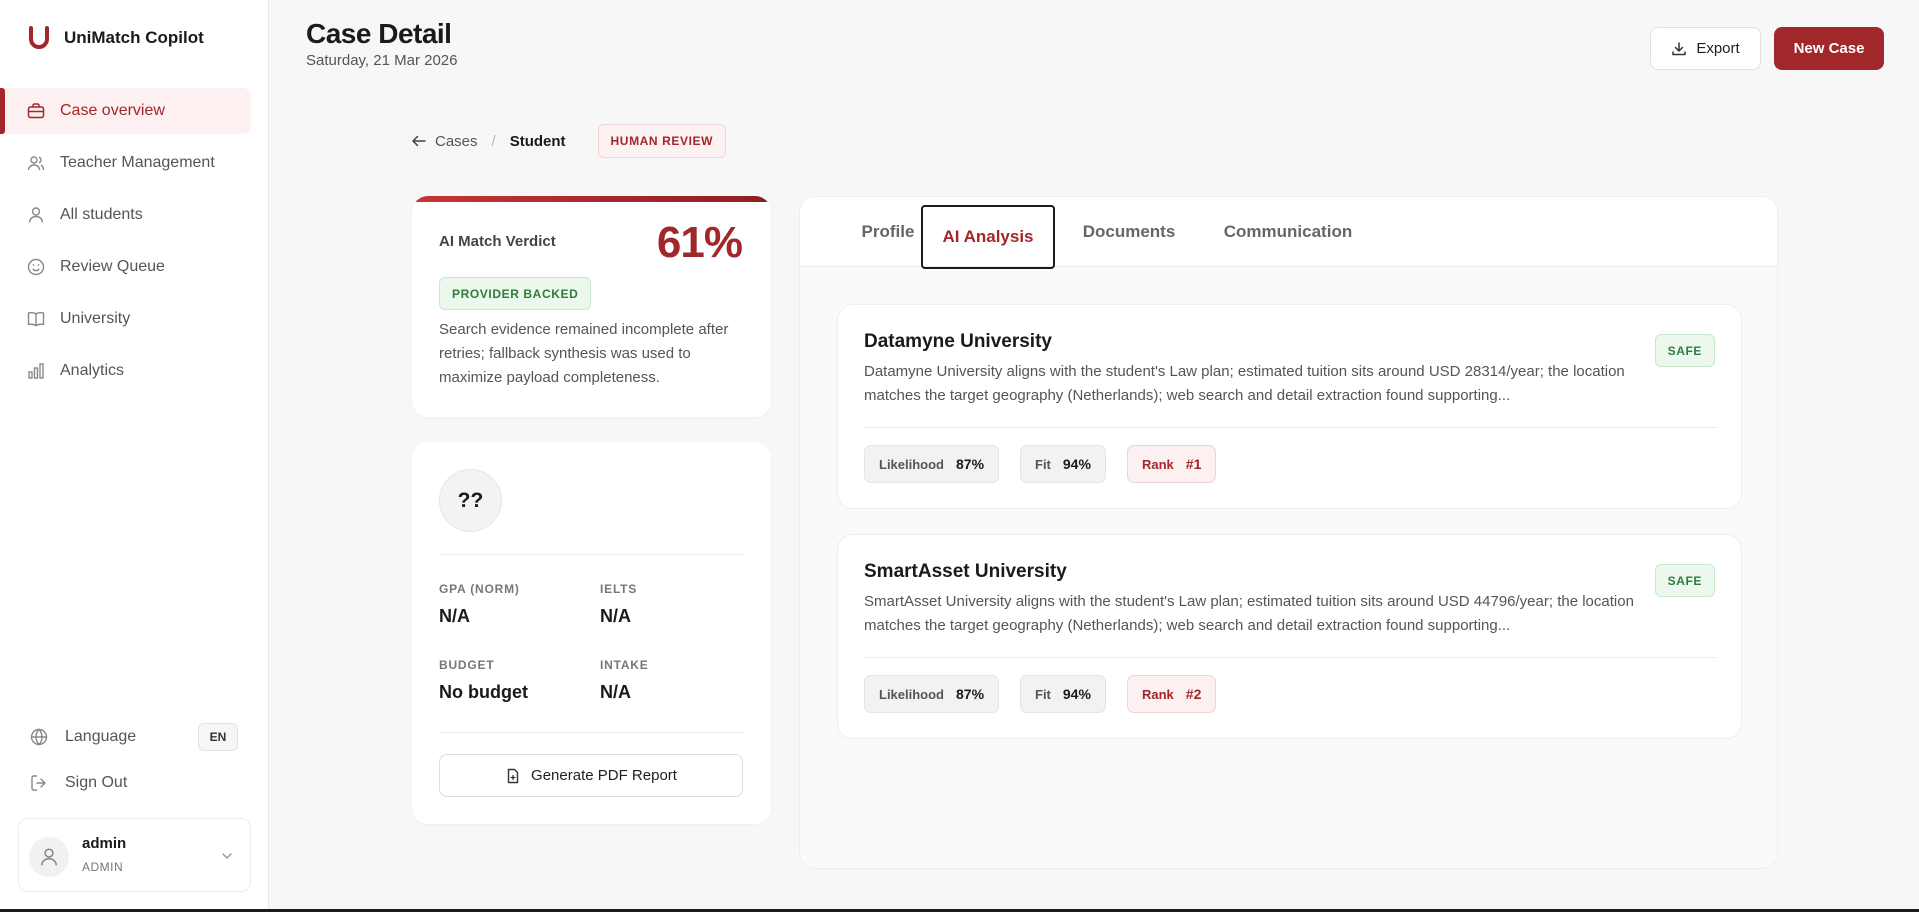 The height and width of the screenshot is (912, 1919). I want to click on bar-chart-icon, so click(36, 371).